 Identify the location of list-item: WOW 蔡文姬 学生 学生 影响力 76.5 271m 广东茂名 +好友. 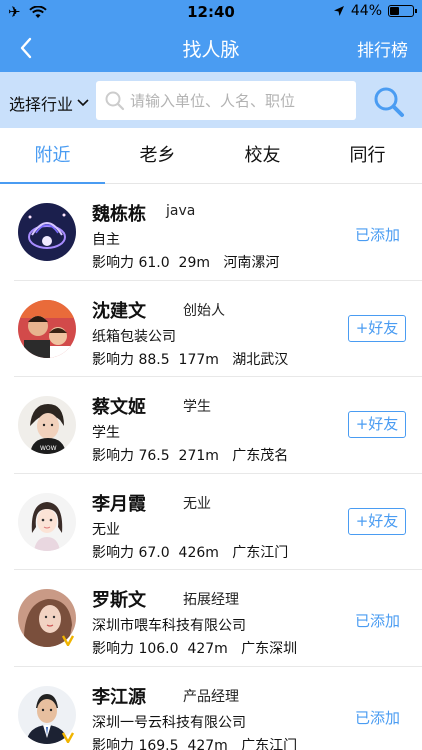
(218, 425).